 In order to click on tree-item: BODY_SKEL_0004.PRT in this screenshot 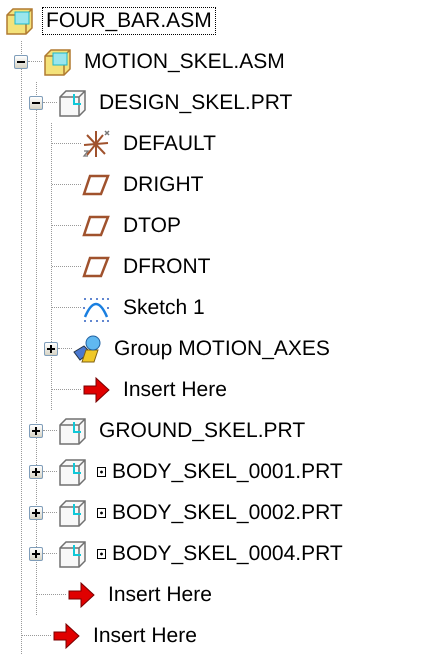, I will do `click(227, 554)`.